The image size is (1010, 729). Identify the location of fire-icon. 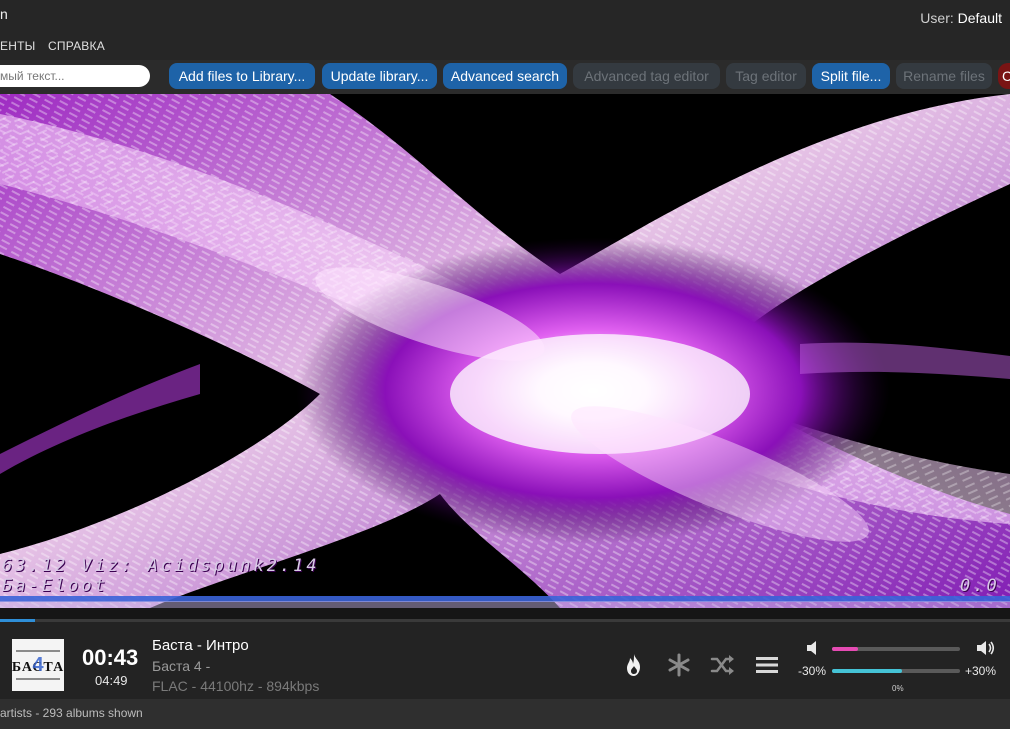
(634, 665).